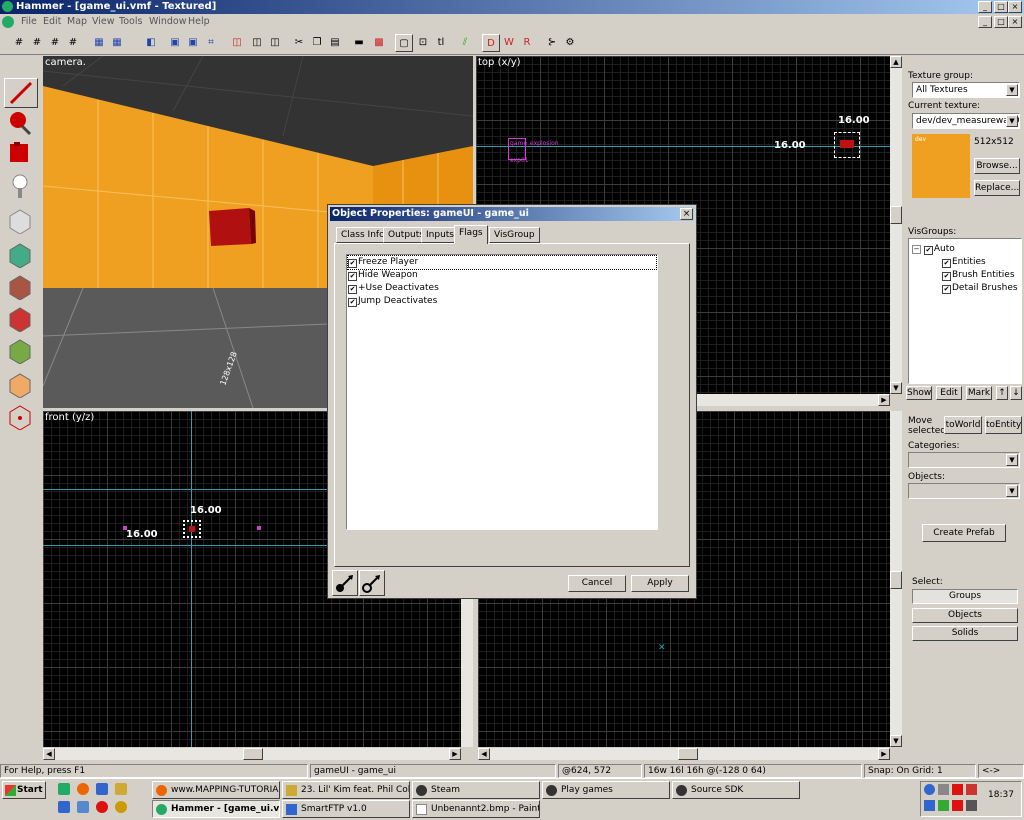 This screenshot has width=1024, height=820. Describe the element at coordinates (847, 144) in the screenshot. I see `selected-entity` at that location.